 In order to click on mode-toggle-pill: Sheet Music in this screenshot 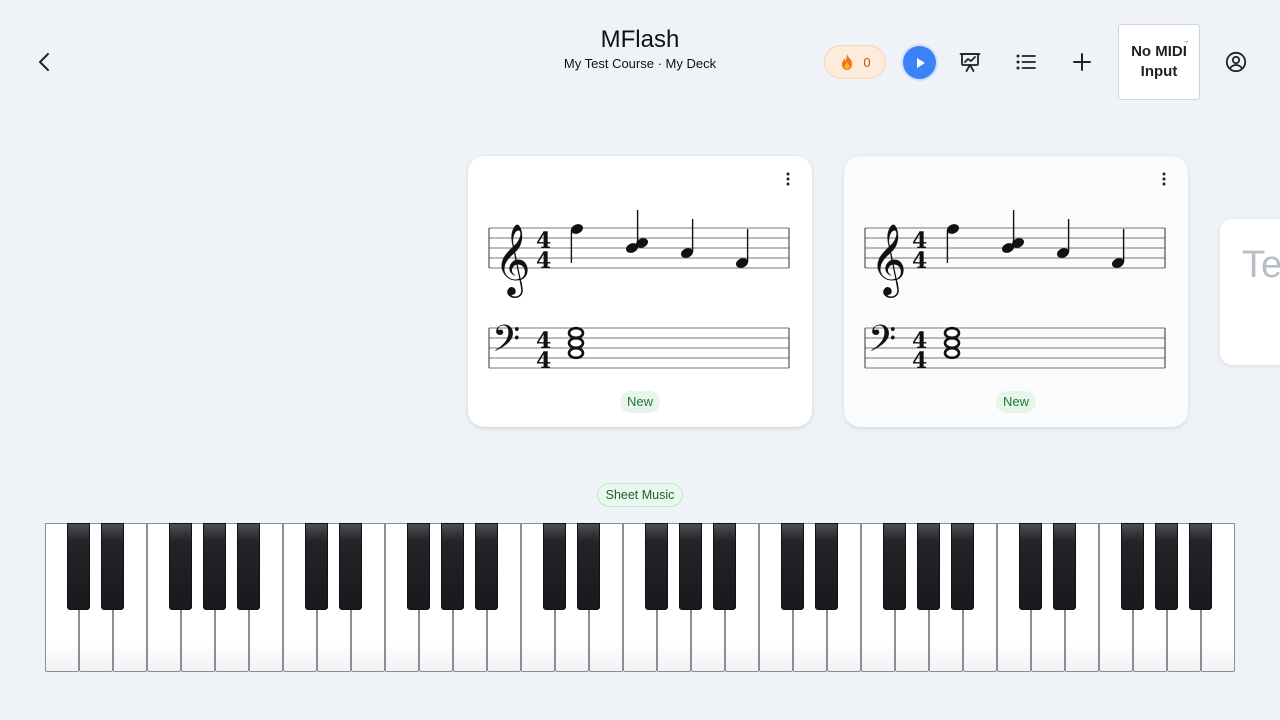, I will do `click(640, 495)`.